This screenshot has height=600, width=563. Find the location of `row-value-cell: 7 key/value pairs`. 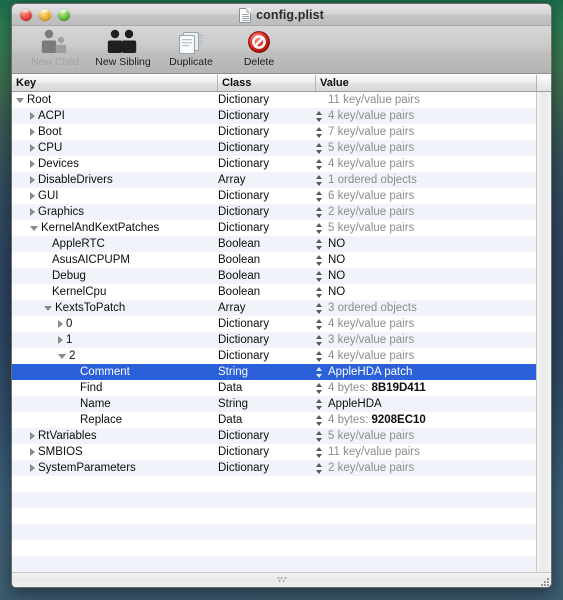

row-value-cell: 7 key/value pairs is located at coordinates (426, 132).